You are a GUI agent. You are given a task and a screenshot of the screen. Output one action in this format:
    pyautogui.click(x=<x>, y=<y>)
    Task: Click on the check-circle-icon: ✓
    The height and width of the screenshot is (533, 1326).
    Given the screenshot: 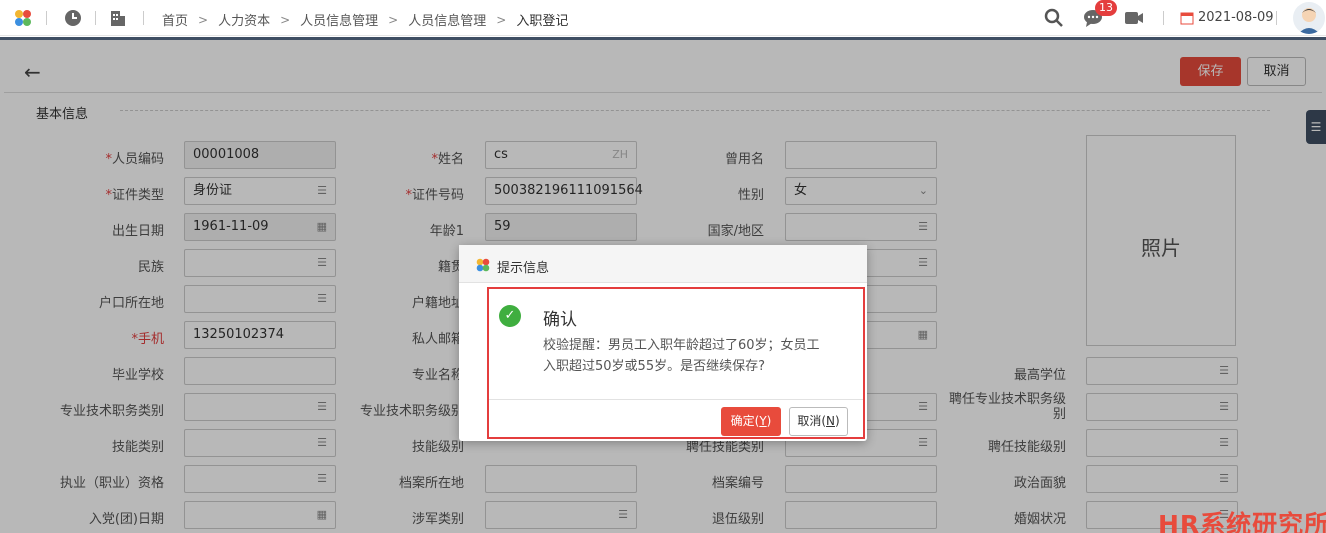 What is the action you would take?
    pyautogui.click(x=510, y=316)
    